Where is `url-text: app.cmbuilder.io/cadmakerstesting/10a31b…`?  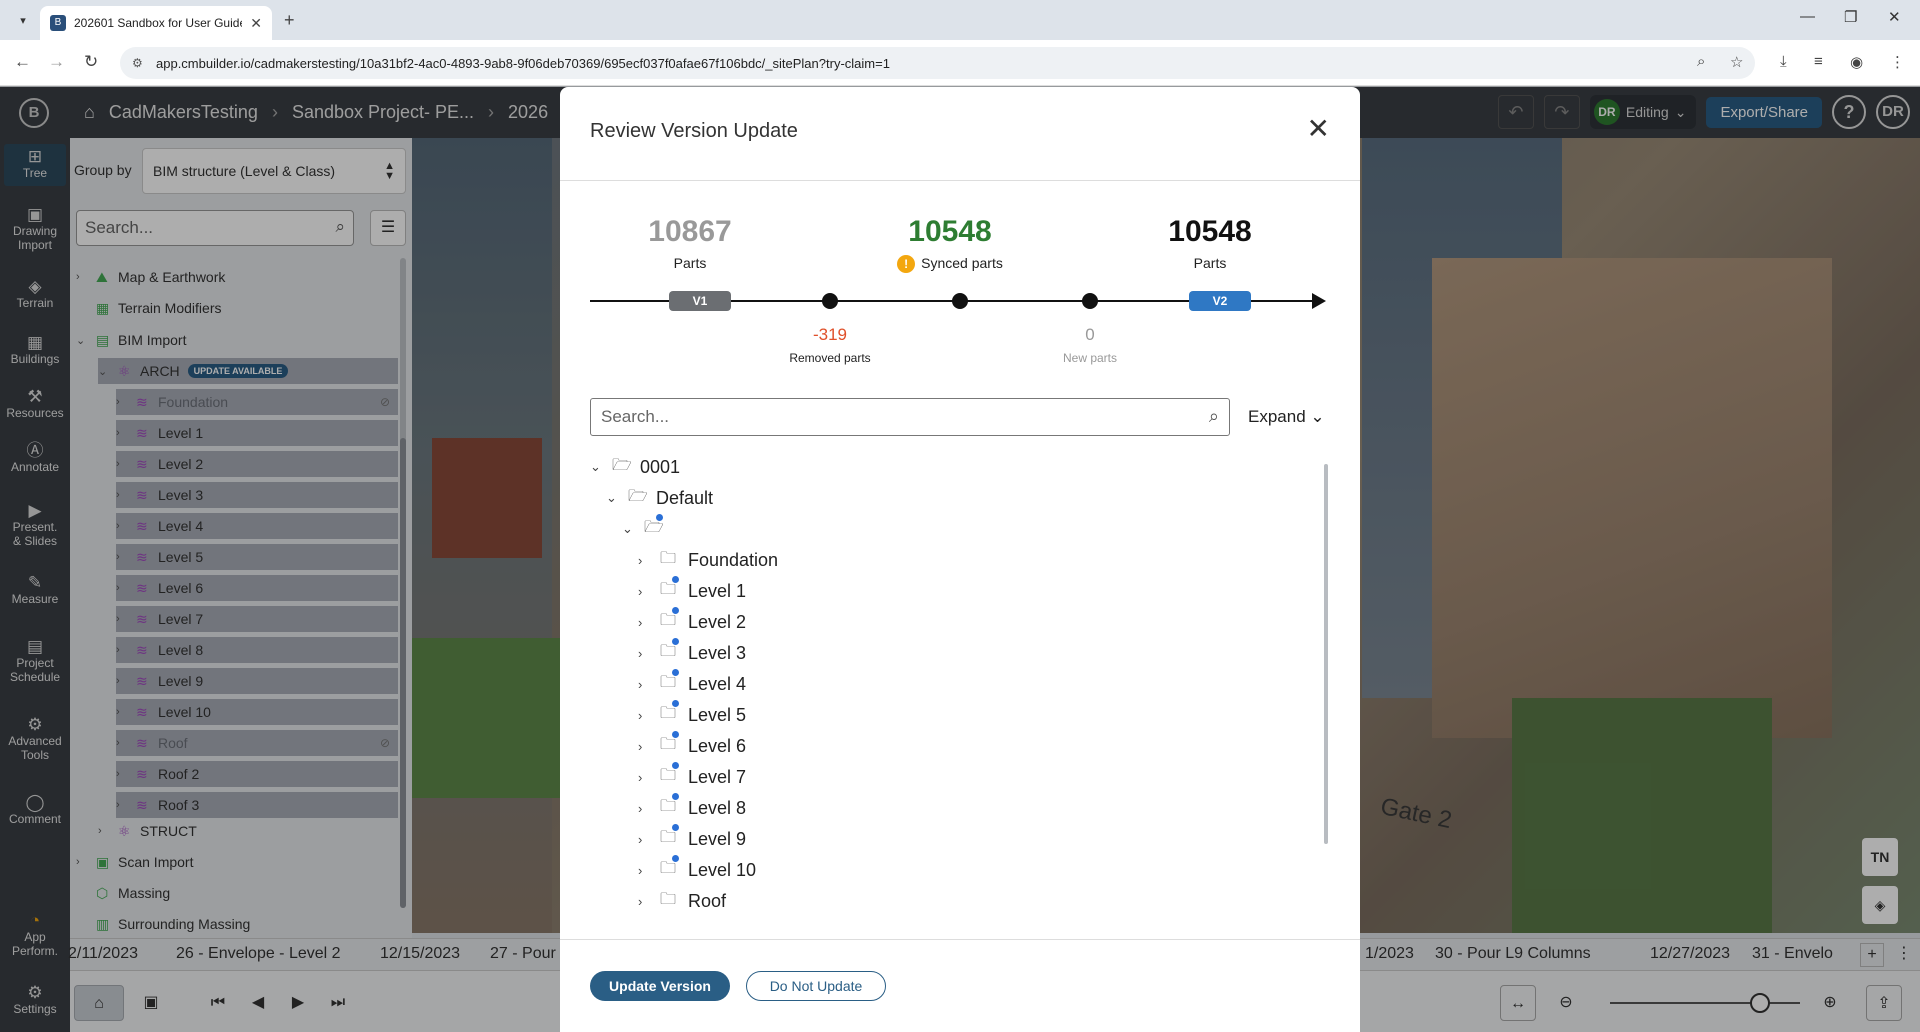
url-text: app.cmbuilder.io/cadmakerstesting/10a31b… is located at coordinates (523, 63).